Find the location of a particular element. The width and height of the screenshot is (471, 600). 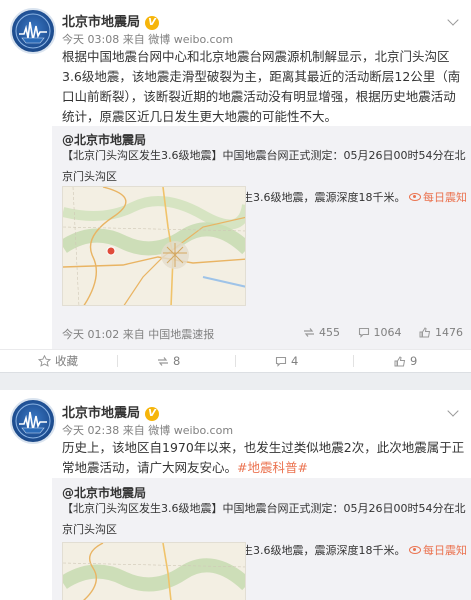

comment-button: 4 is located at coordinates (286, 361).